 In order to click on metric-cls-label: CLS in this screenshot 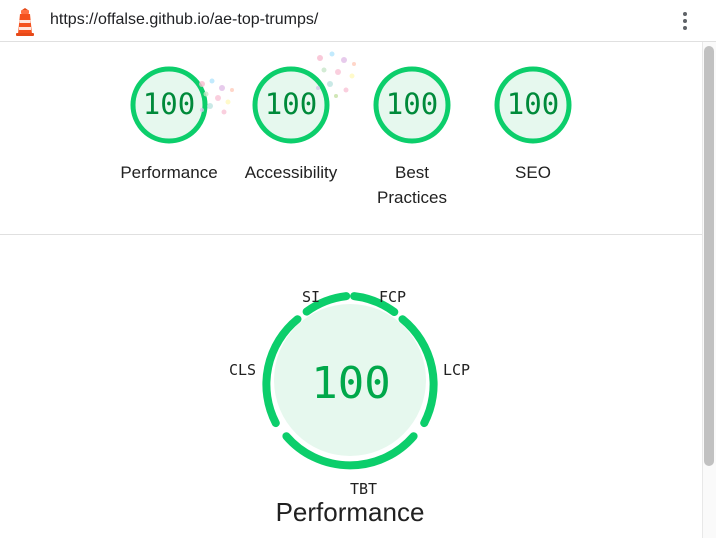, I will do `click(242, 370)`.